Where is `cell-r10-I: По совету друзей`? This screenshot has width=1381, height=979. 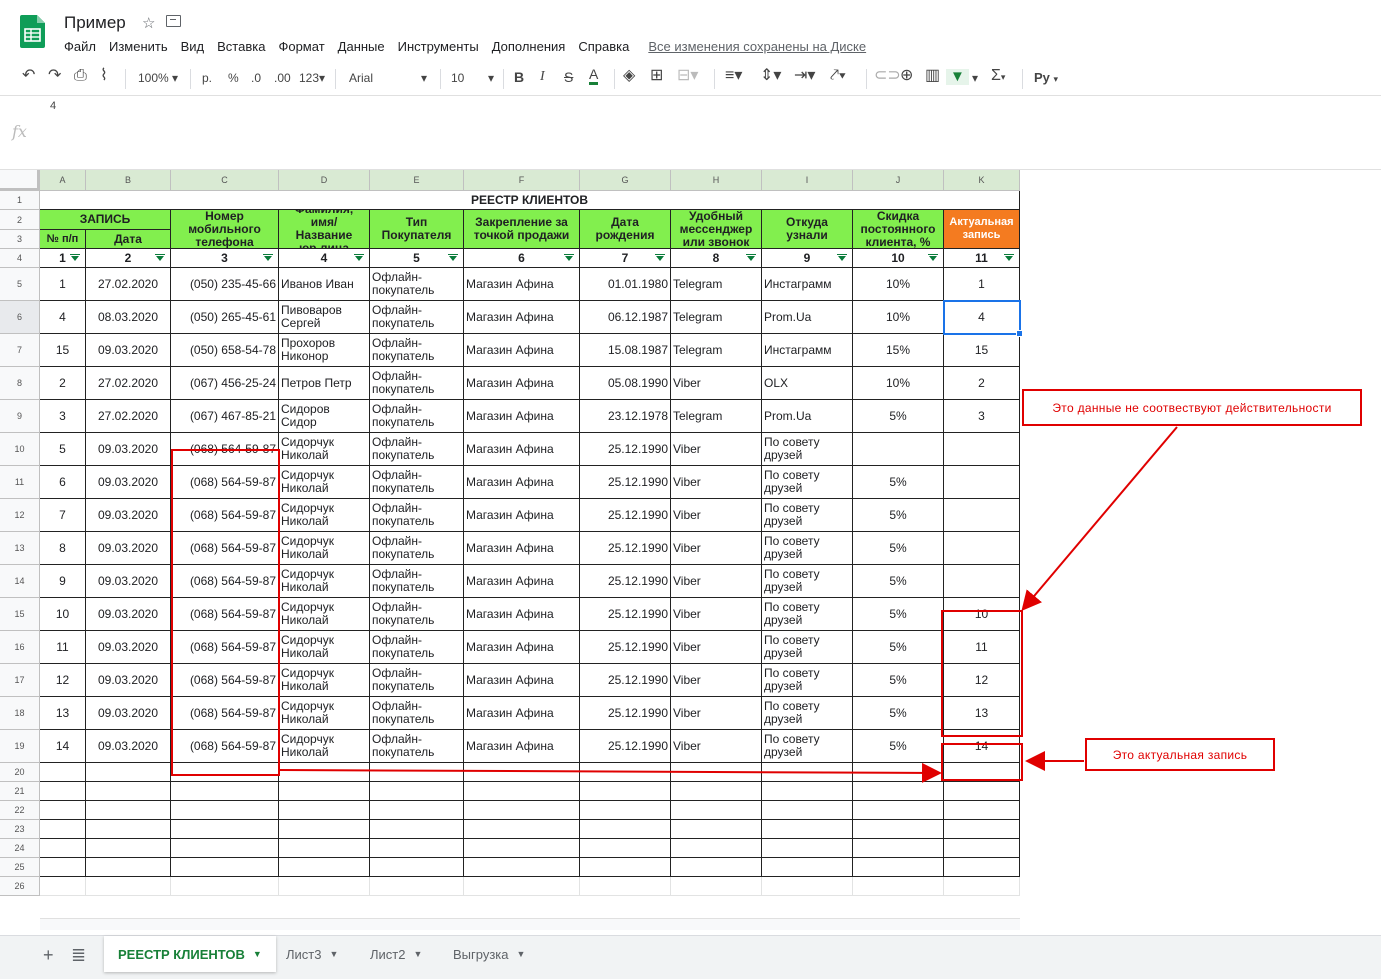
cell-r10-I: По совету друзей is located at coordinates (807, 449).